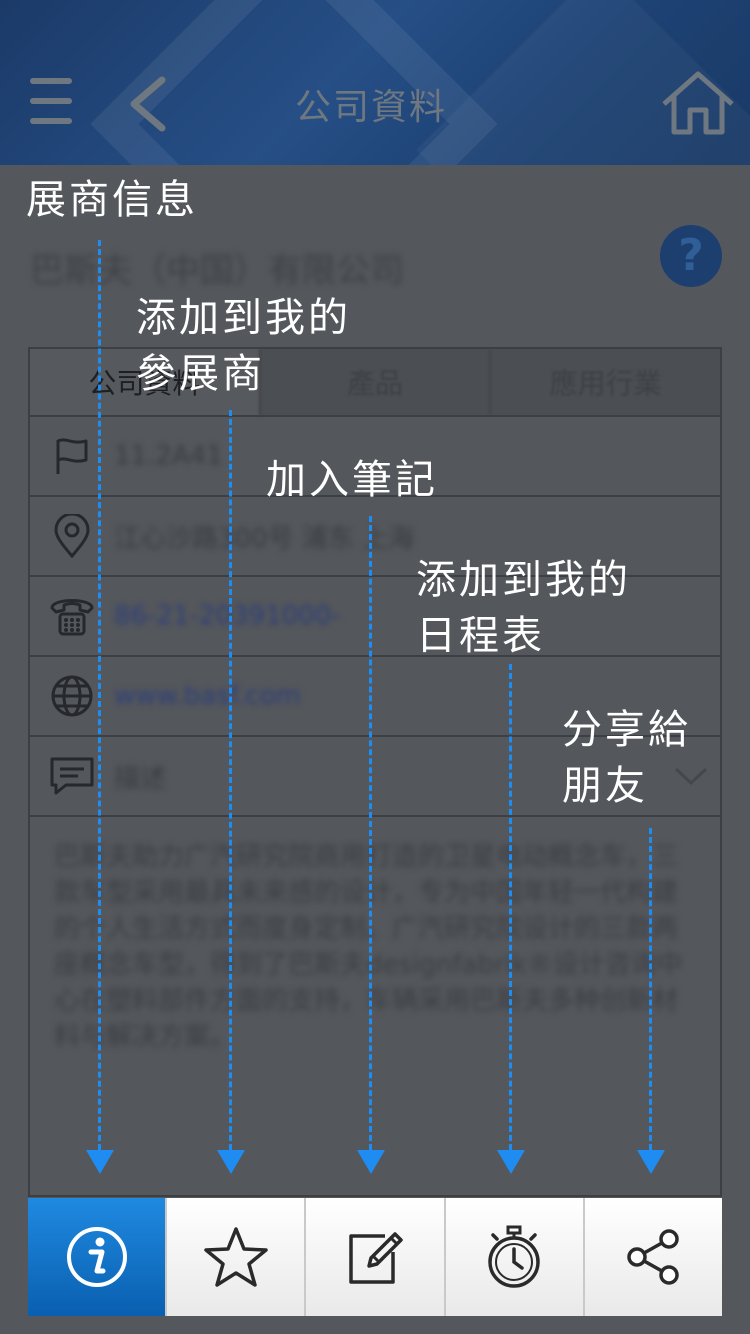  What do you see at coordinates (372, 833) in the screenshot?
I see `guide-line-note` at bounding box center [372, 833].